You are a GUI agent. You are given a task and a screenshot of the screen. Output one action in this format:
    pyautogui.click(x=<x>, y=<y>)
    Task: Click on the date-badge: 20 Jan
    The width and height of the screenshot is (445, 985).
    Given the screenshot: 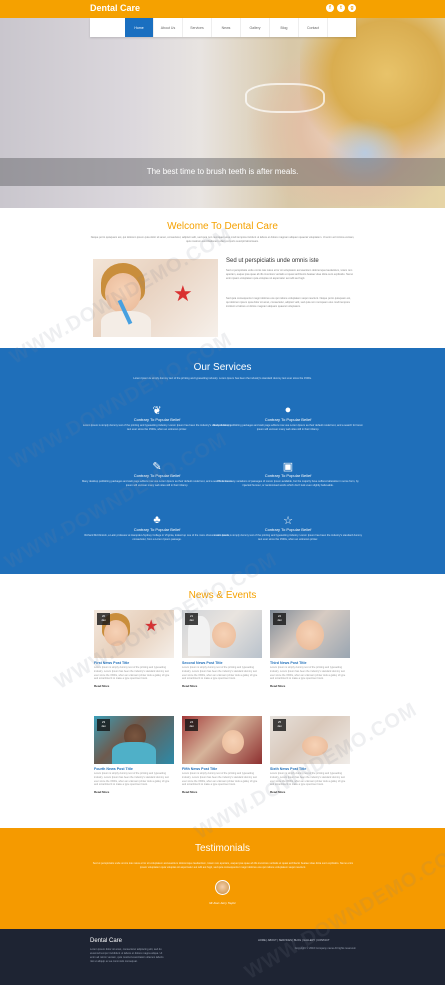 What is the action you would take?
    pyautogui.click(x=103, y=619)
    